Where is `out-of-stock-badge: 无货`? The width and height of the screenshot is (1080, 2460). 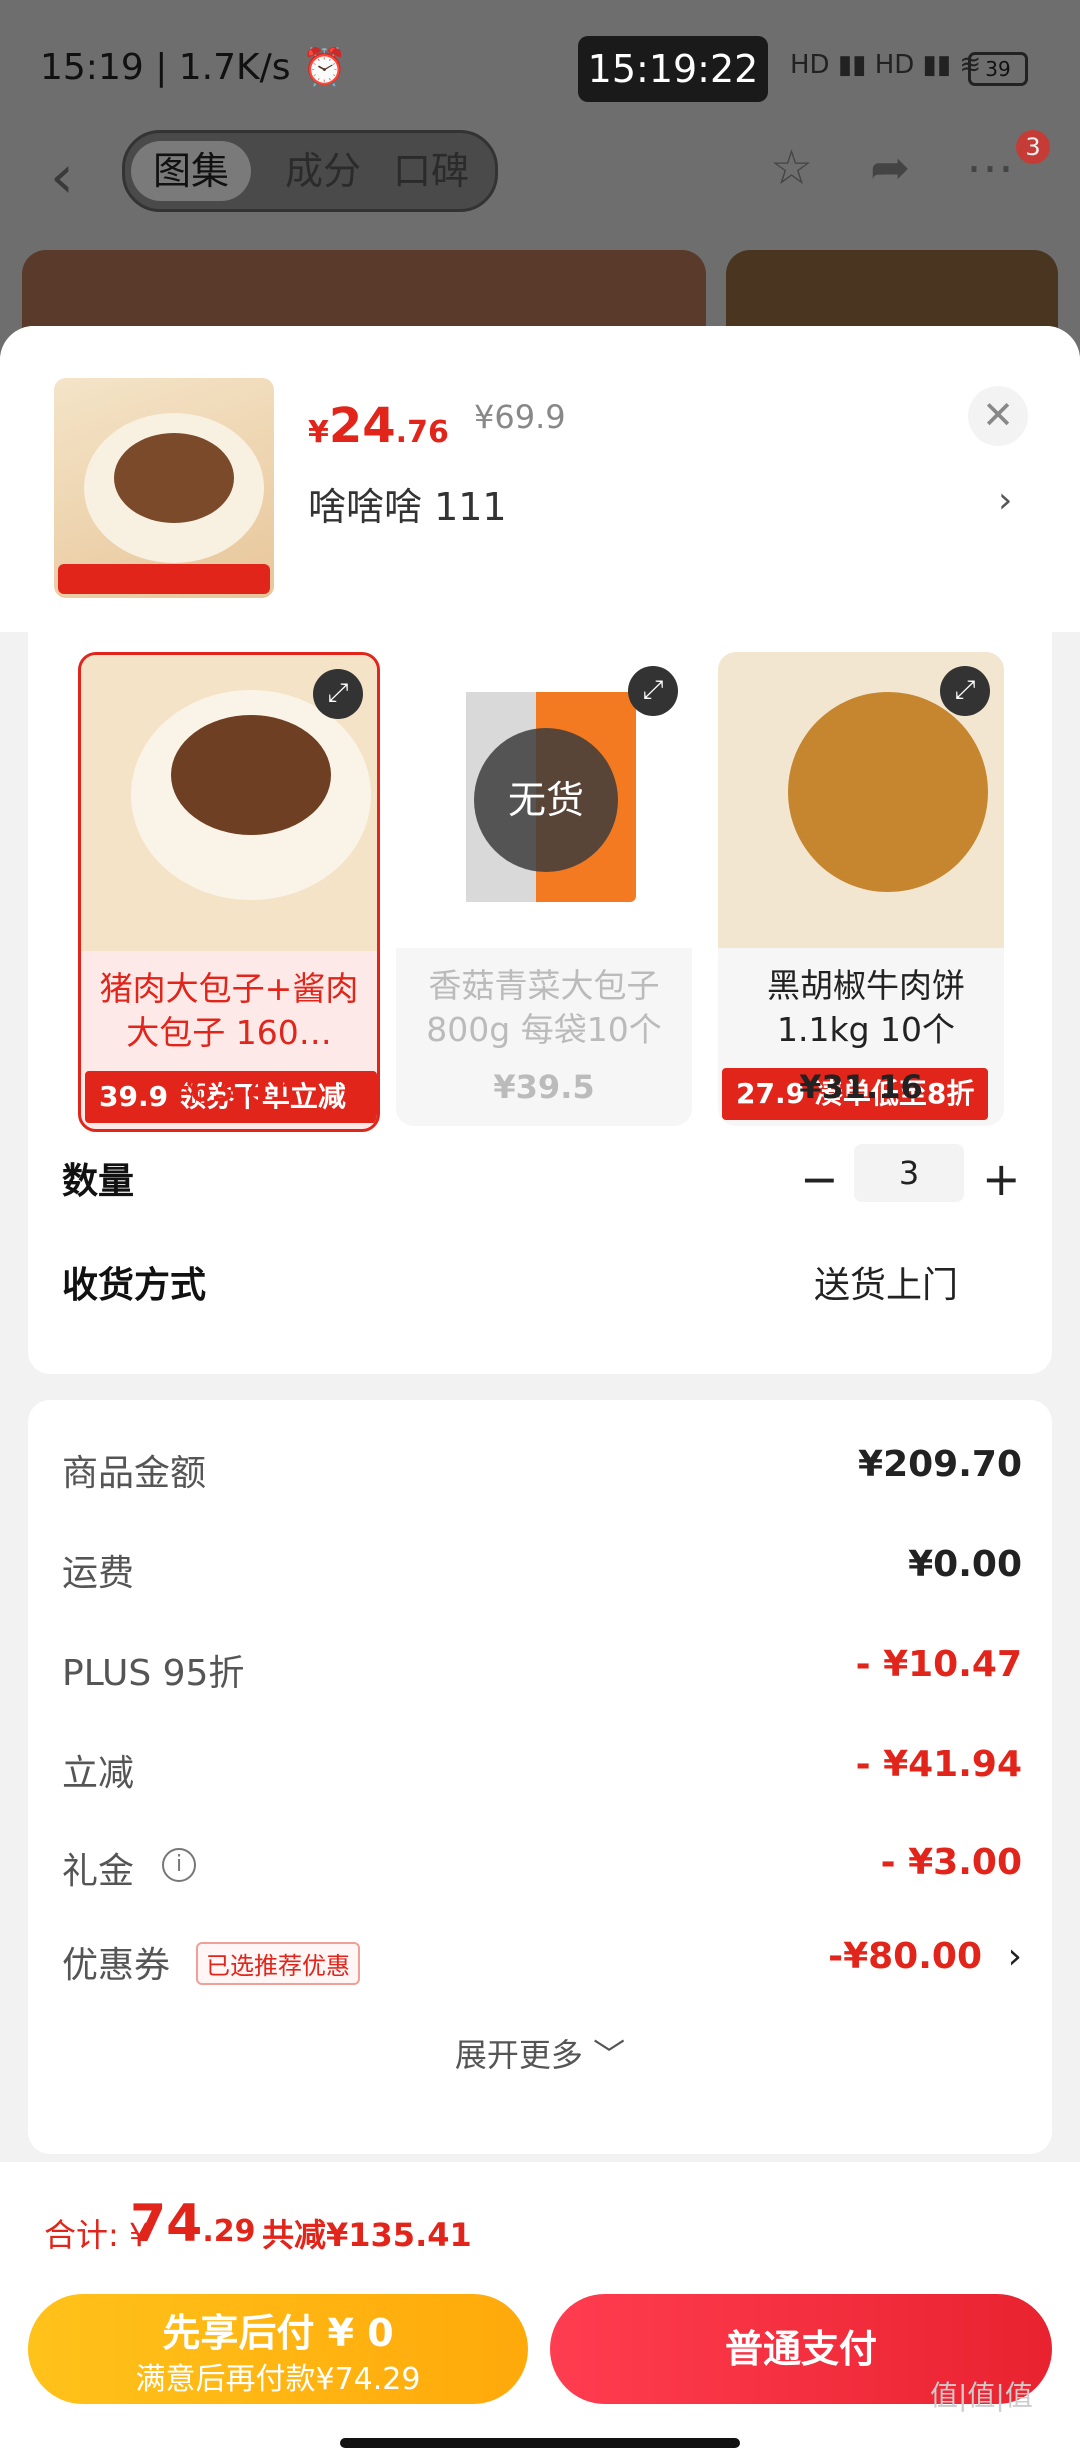
out-of-stock-badge: 无货 is located at coordinates (546, 800).